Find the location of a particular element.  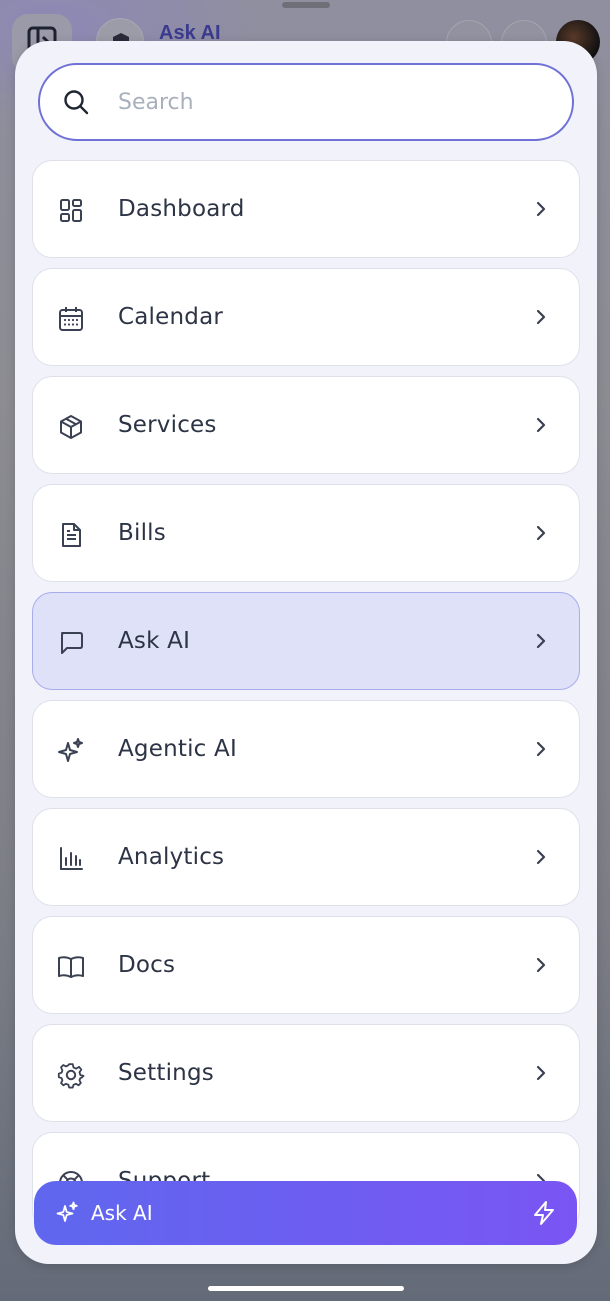

home-indicator is located at coordinates (306, 1288).